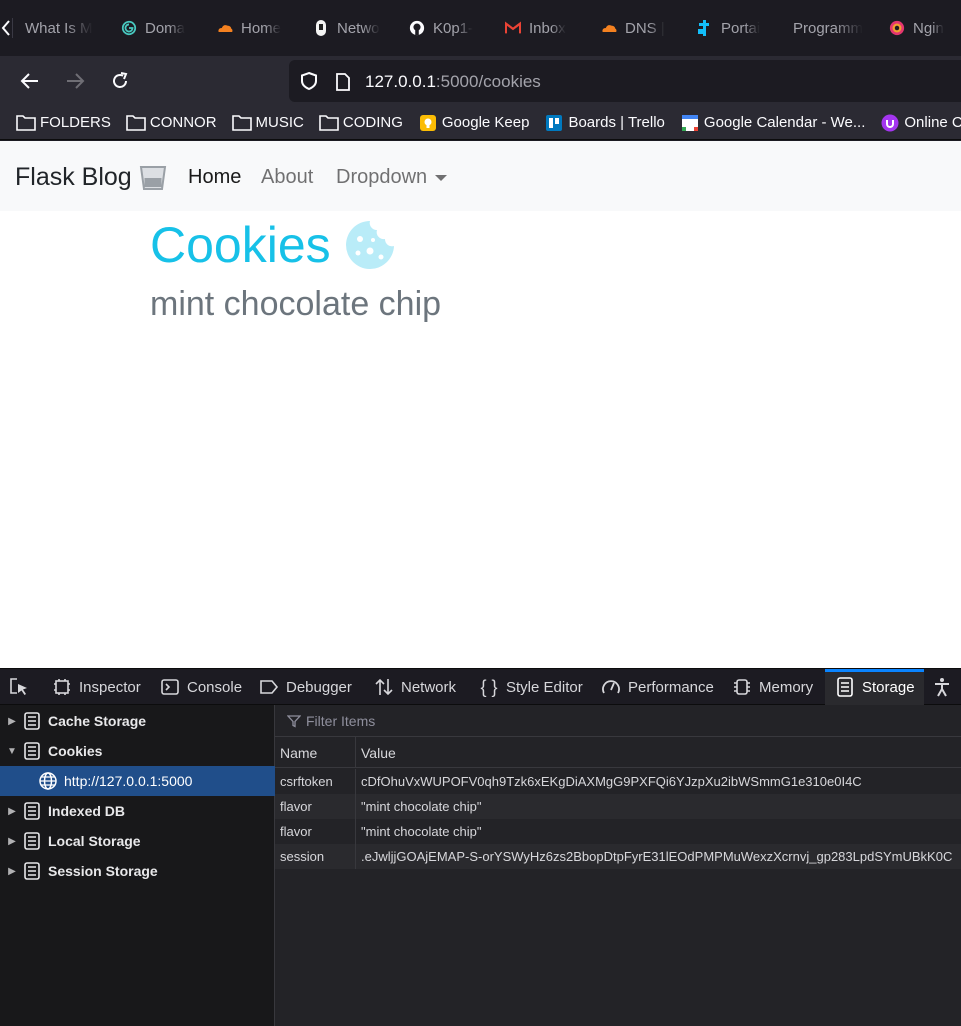 This screenshot has height=1026, width=961. I want to click on cookie-name: session, so click(302, 856).